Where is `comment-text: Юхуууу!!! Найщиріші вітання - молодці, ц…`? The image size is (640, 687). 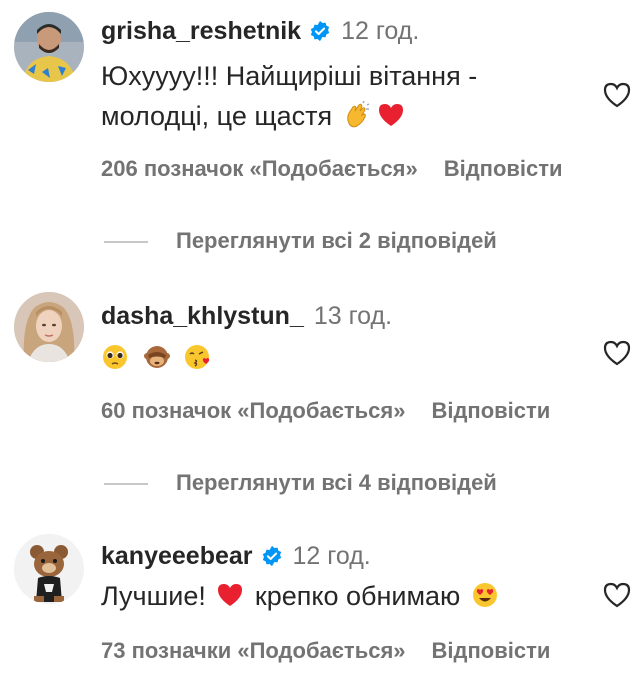
comment-text: Юхуууу!!! Найщиріші вітання - молодці, ц… is located at coordinates (289, 96).